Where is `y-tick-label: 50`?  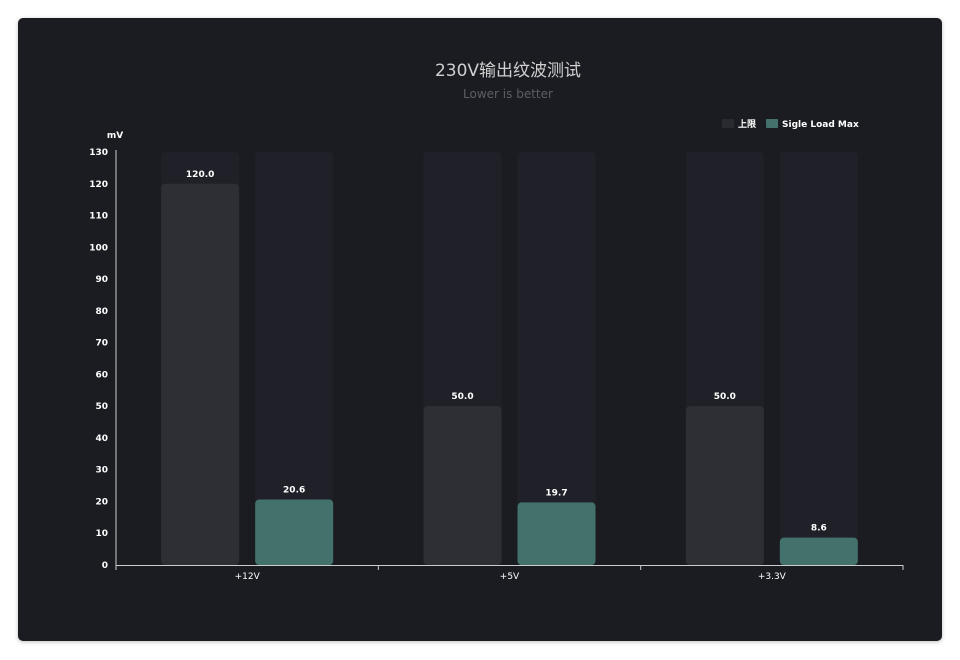 y-tick-label: 50 is located at coordinates (101, 407).